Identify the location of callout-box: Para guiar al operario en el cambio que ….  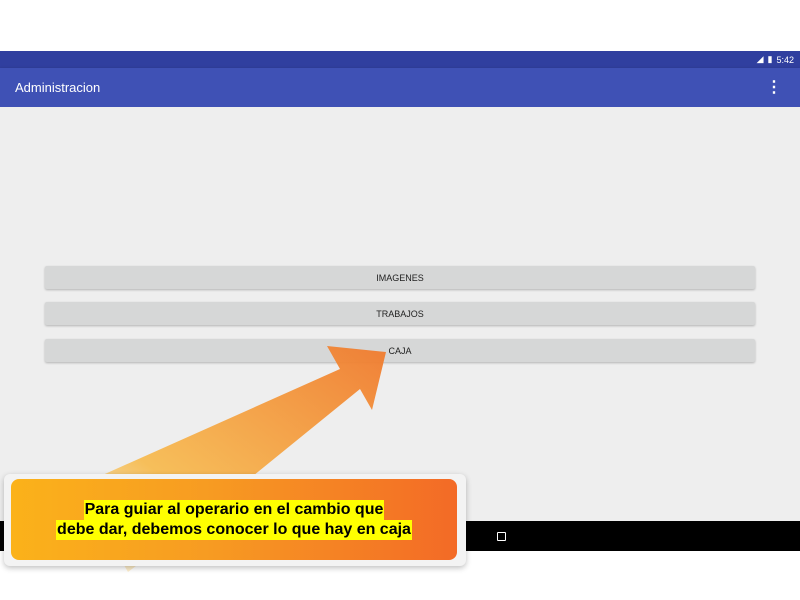
(234, 519).